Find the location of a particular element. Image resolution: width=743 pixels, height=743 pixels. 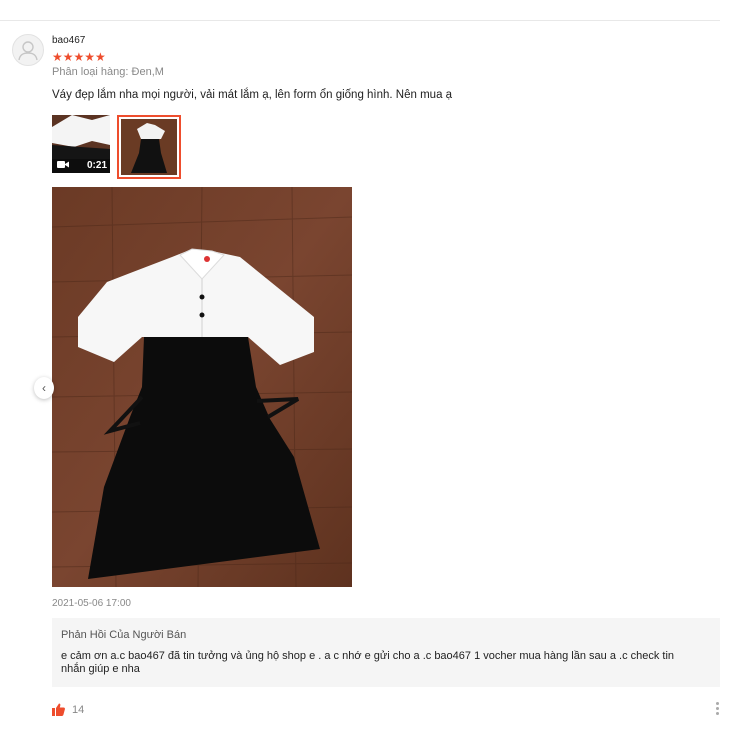

more-vertical-icon is located at coordinates (717, 710).